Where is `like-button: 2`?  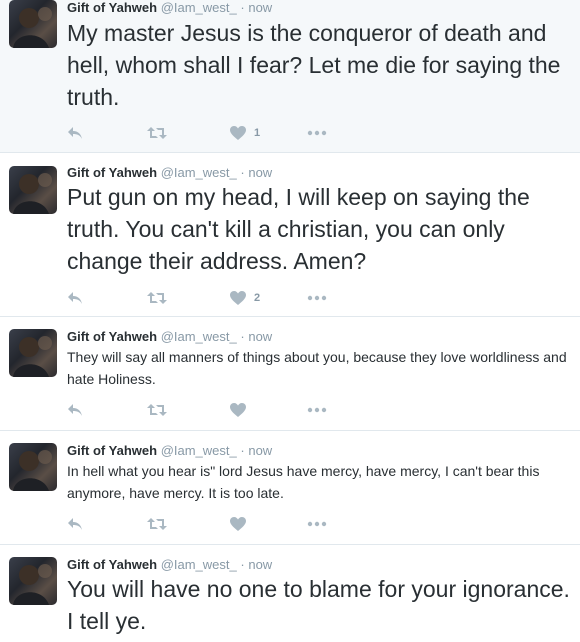
like-button: 2 is located at coordinates (245, 298).